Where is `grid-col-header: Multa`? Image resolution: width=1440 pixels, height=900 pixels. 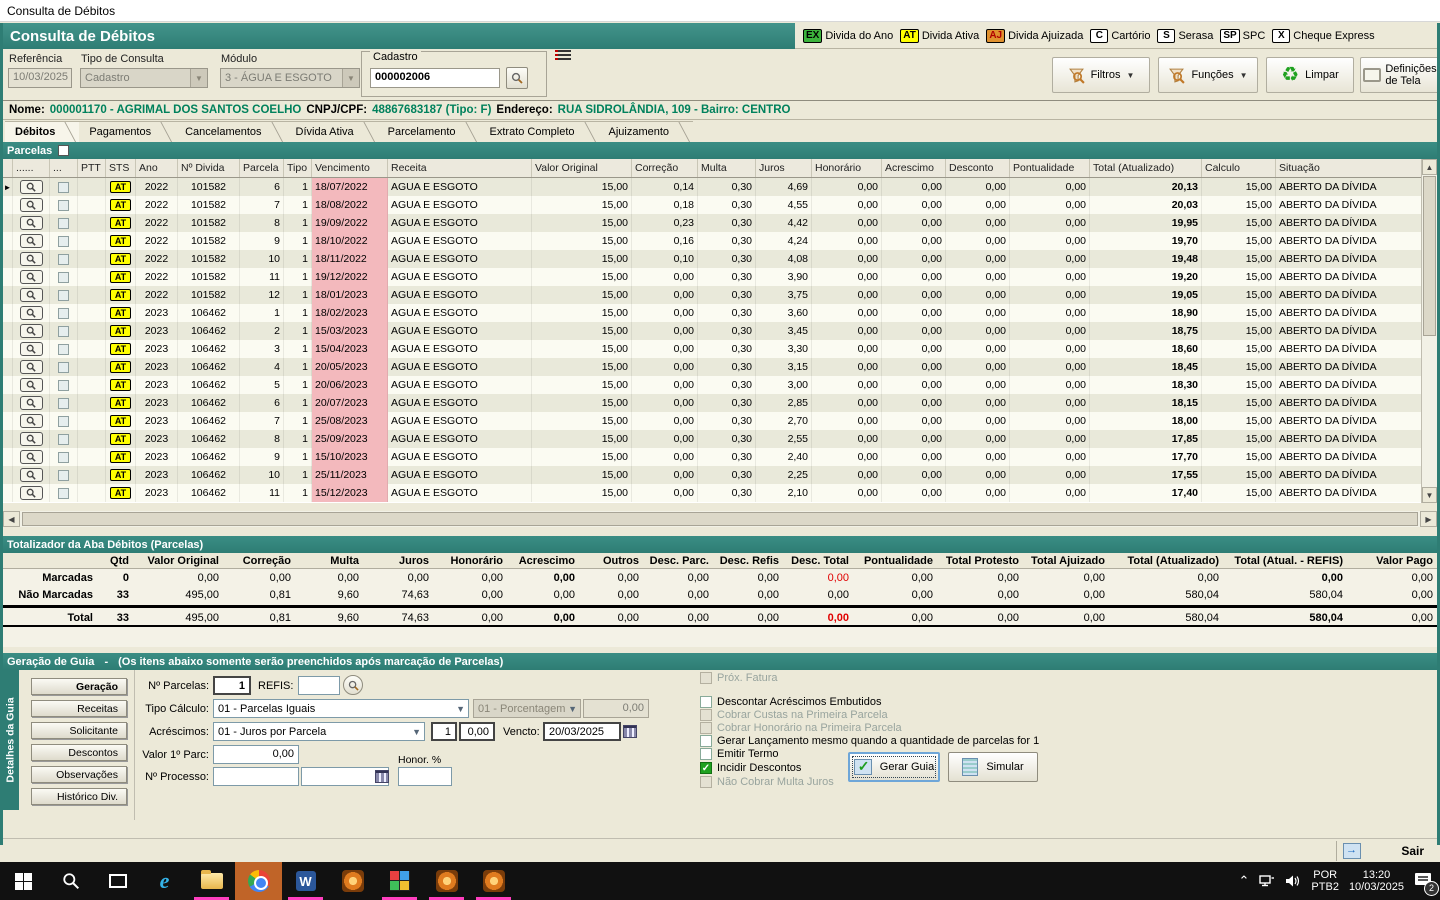
grid-col-header: Multa is located at coordinates (727, 168).